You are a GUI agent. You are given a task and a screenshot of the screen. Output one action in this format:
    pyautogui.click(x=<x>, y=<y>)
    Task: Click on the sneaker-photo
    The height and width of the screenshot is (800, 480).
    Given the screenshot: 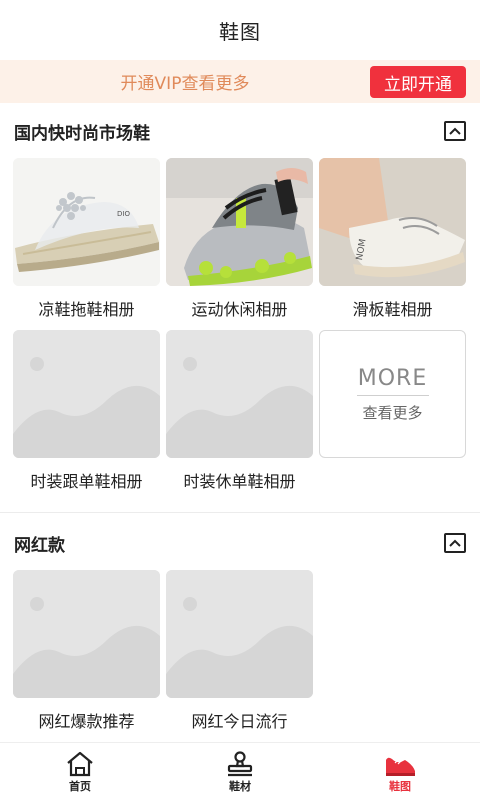 What is the action you would take?
    pyautogui.click(x=239, y=222)
    